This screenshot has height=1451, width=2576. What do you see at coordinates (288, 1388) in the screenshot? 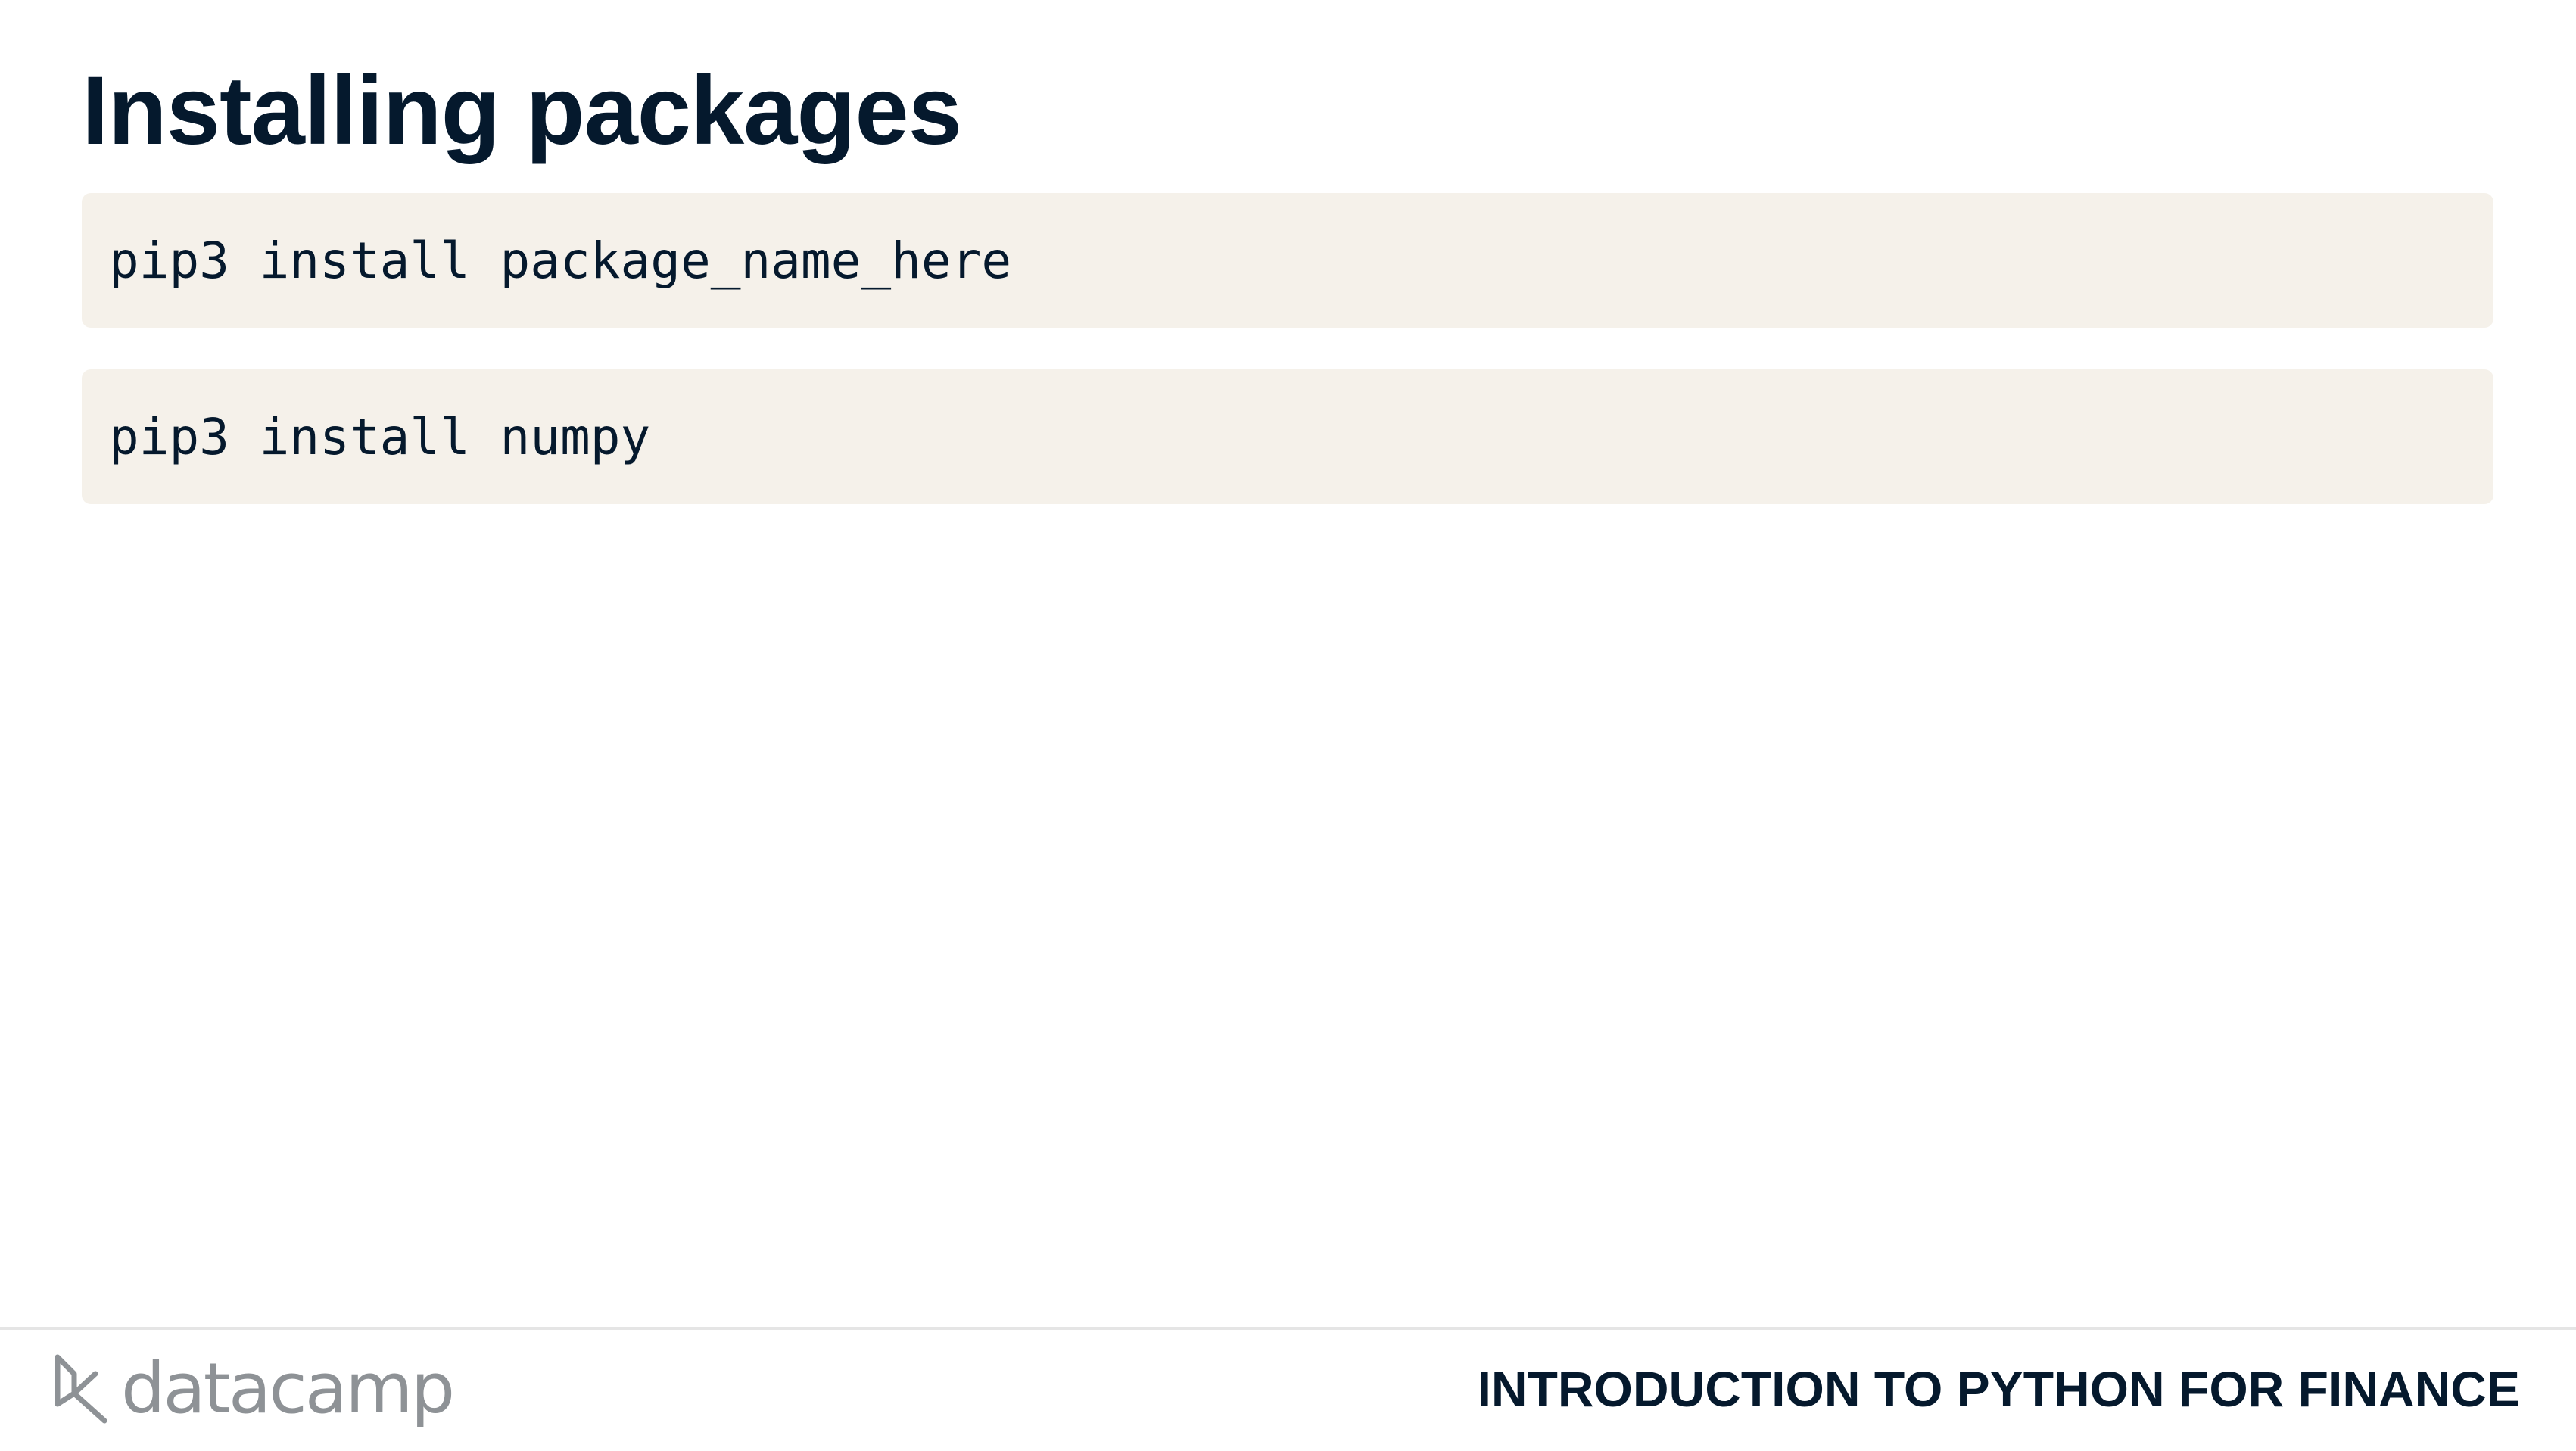
I see `brand-name: datacamp` at bounding box center [288, 1388].